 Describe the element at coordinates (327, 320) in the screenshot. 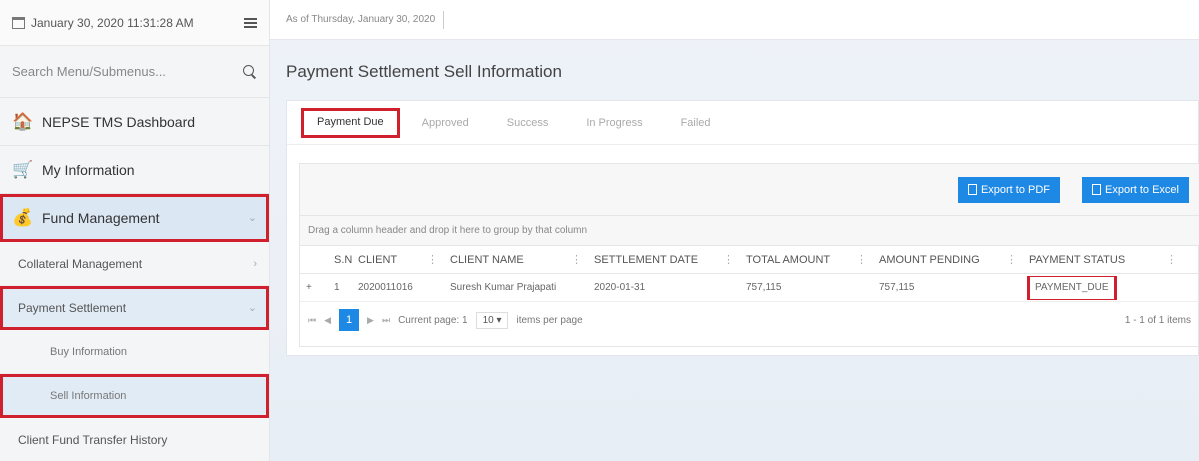

I see `prev-page-button: ◀` at that location.